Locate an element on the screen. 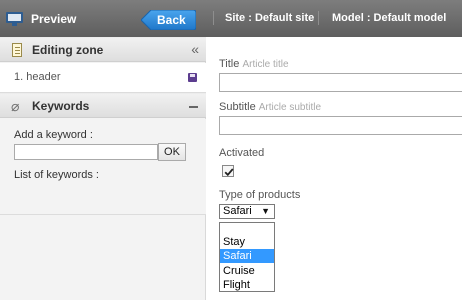 This screenshot has height=300, width=462. site-indicator: Site : Default site is located at coordinates (270, 18).